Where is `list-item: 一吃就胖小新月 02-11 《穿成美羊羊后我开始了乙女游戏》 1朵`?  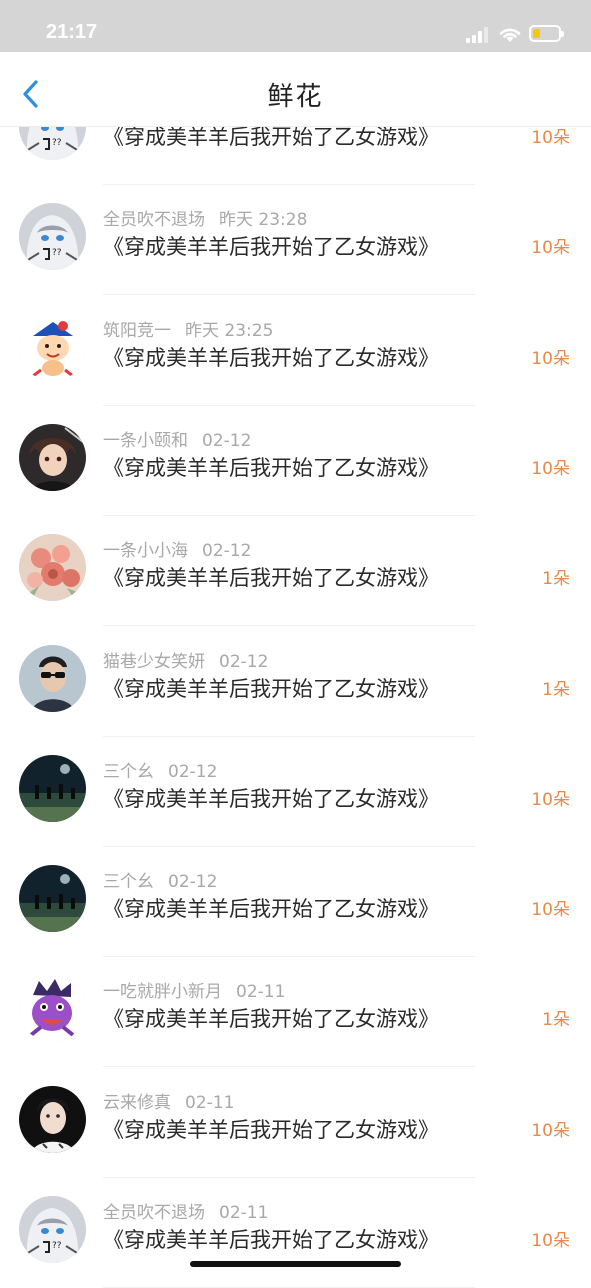 list-item: 一吃就胖小新月 02-11 《穿成美羊羊后我开始了乙女游戏》 1朵 is located at coordinates (295, 1012).